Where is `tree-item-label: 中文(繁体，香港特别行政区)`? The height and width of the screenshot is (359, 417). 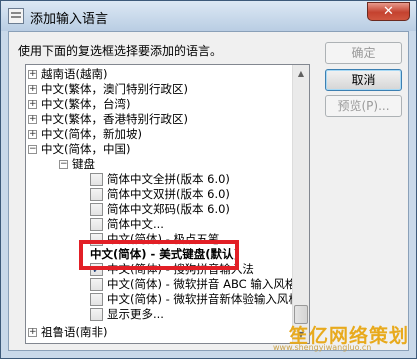
tree-item-label: 中文(繁体，香港特别行政区) is located at coordinates (114, 119).